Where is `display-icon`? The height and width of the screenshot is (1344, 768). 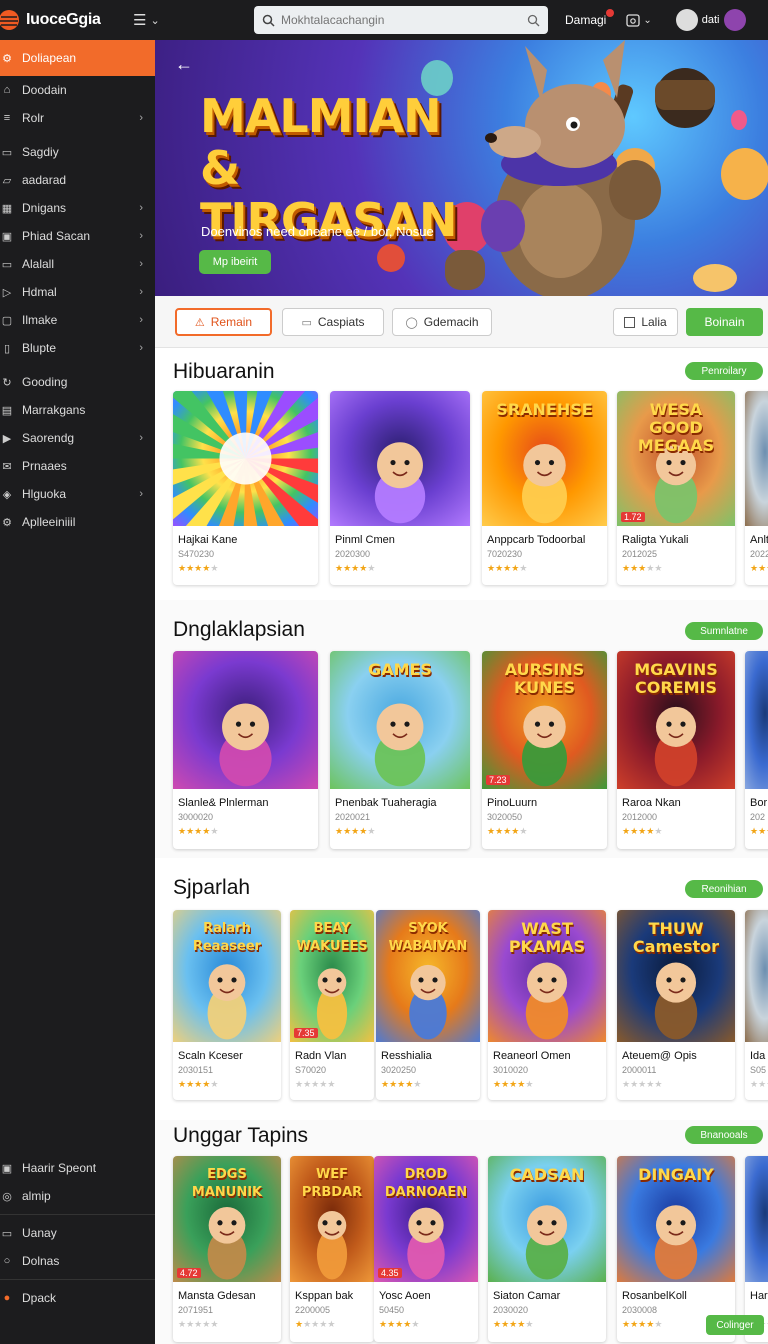 display-icon is located at coordinates (633, 20).